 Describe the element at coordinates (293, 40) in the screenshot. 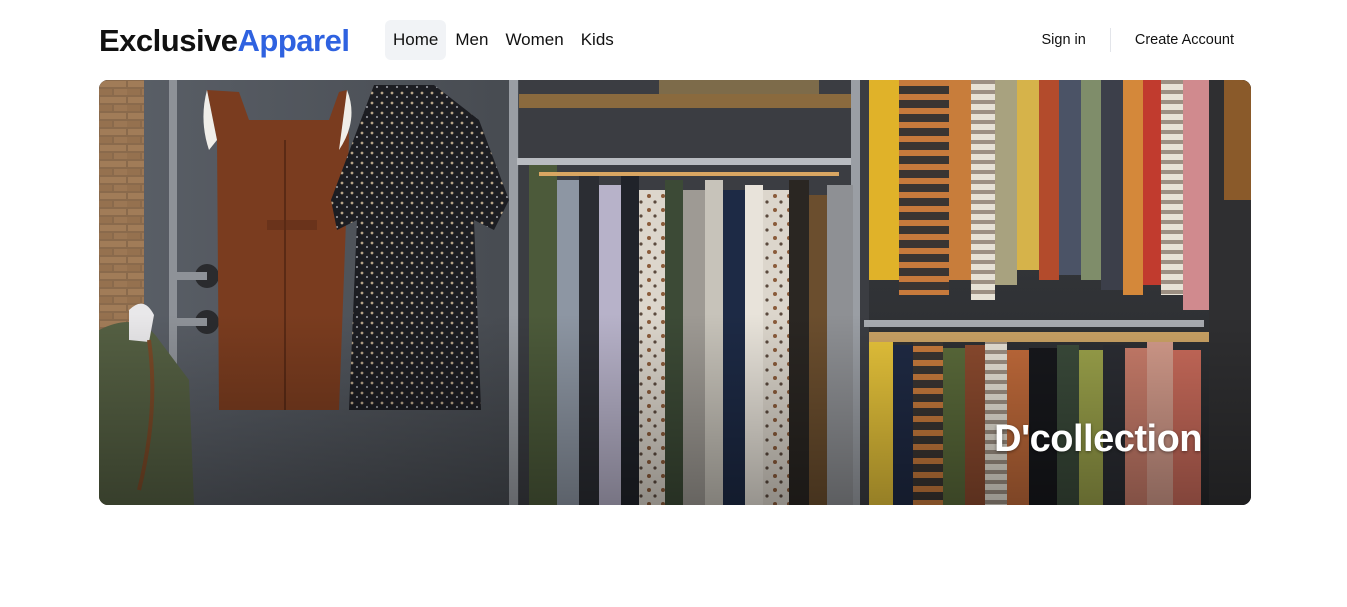

I see `brand-name-part2: Apparel` at that location.